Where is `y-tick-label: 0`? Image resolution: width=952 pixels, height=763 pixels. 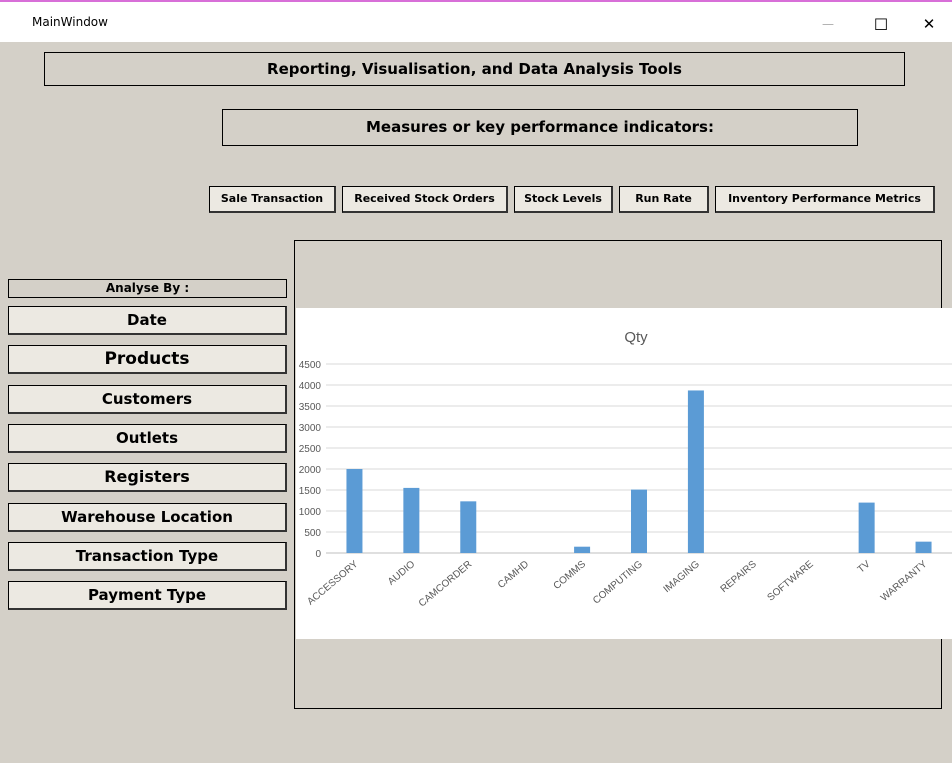
y-tick-label: 0 is located at coordinates (318, 554).